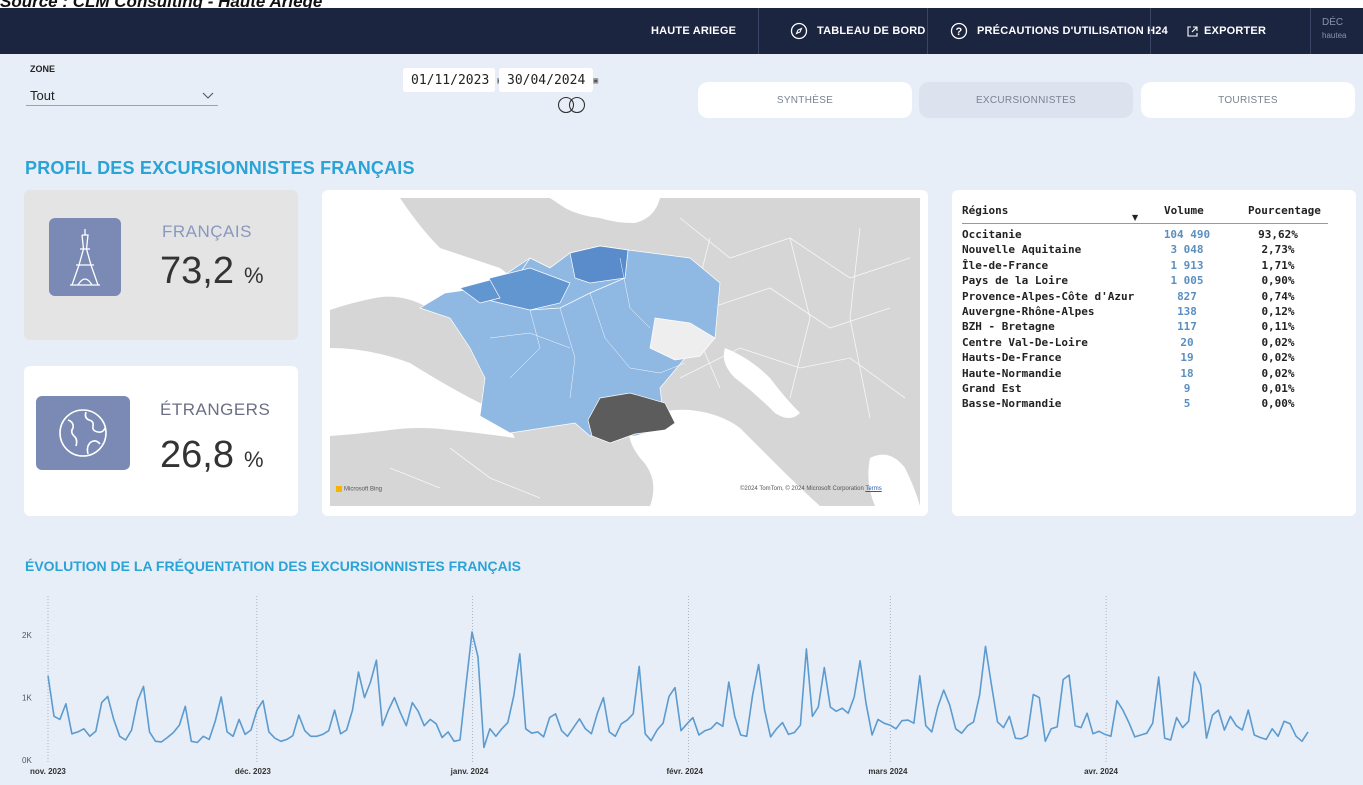  What do you see at coordinates (1248, 100) in the screenshot?
I see `tab-touristes: TOURISTES` at bounding box center [1248, 100].